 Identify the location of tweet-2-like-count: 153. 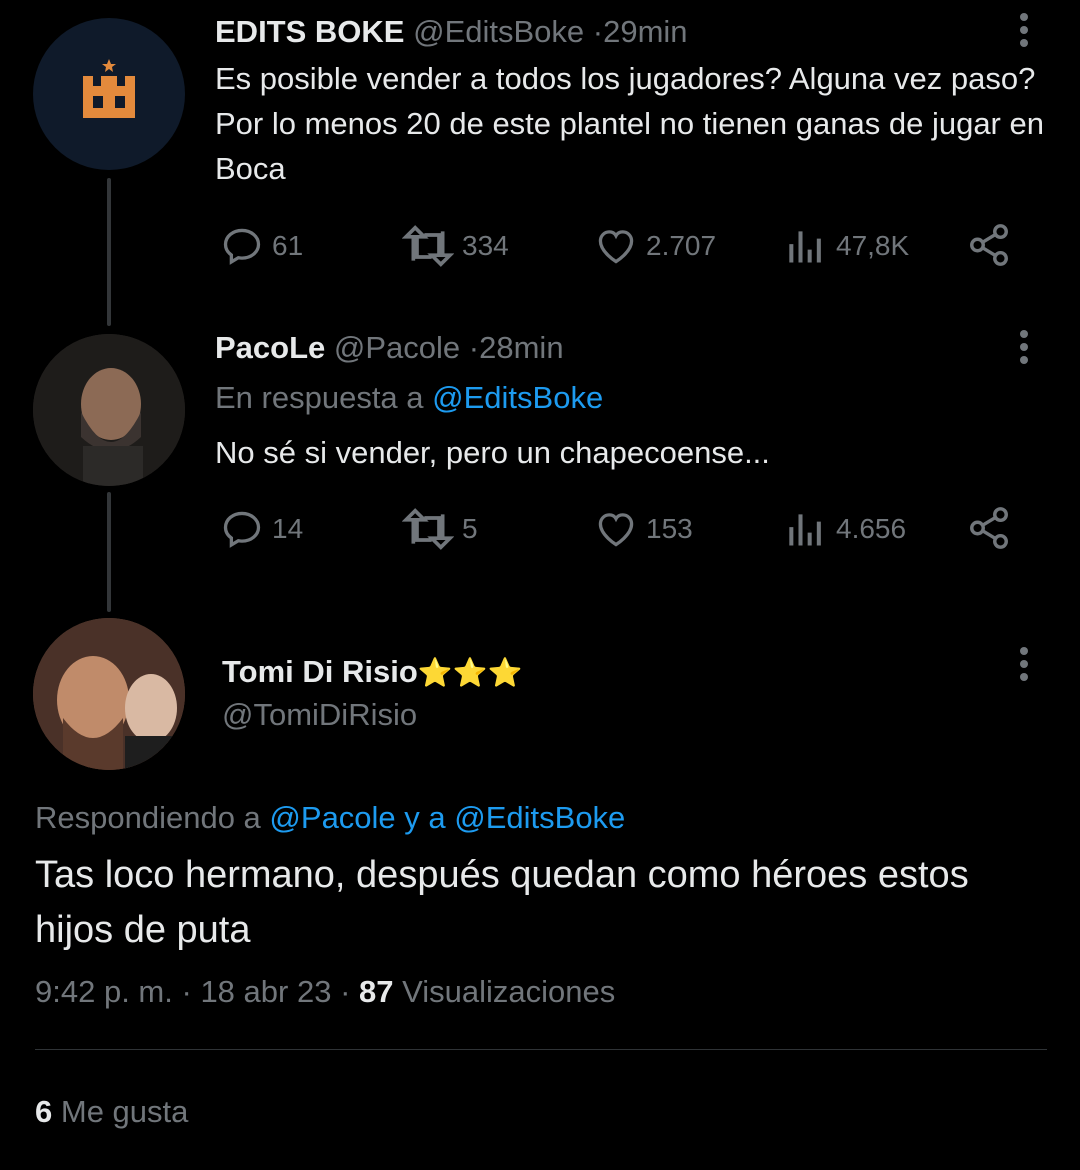
(669, 528).